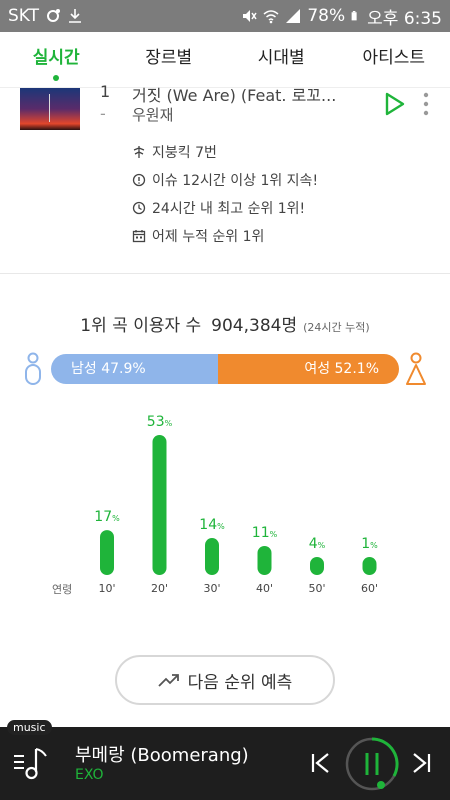  I want to click on signal-icon, so click(293, 16).